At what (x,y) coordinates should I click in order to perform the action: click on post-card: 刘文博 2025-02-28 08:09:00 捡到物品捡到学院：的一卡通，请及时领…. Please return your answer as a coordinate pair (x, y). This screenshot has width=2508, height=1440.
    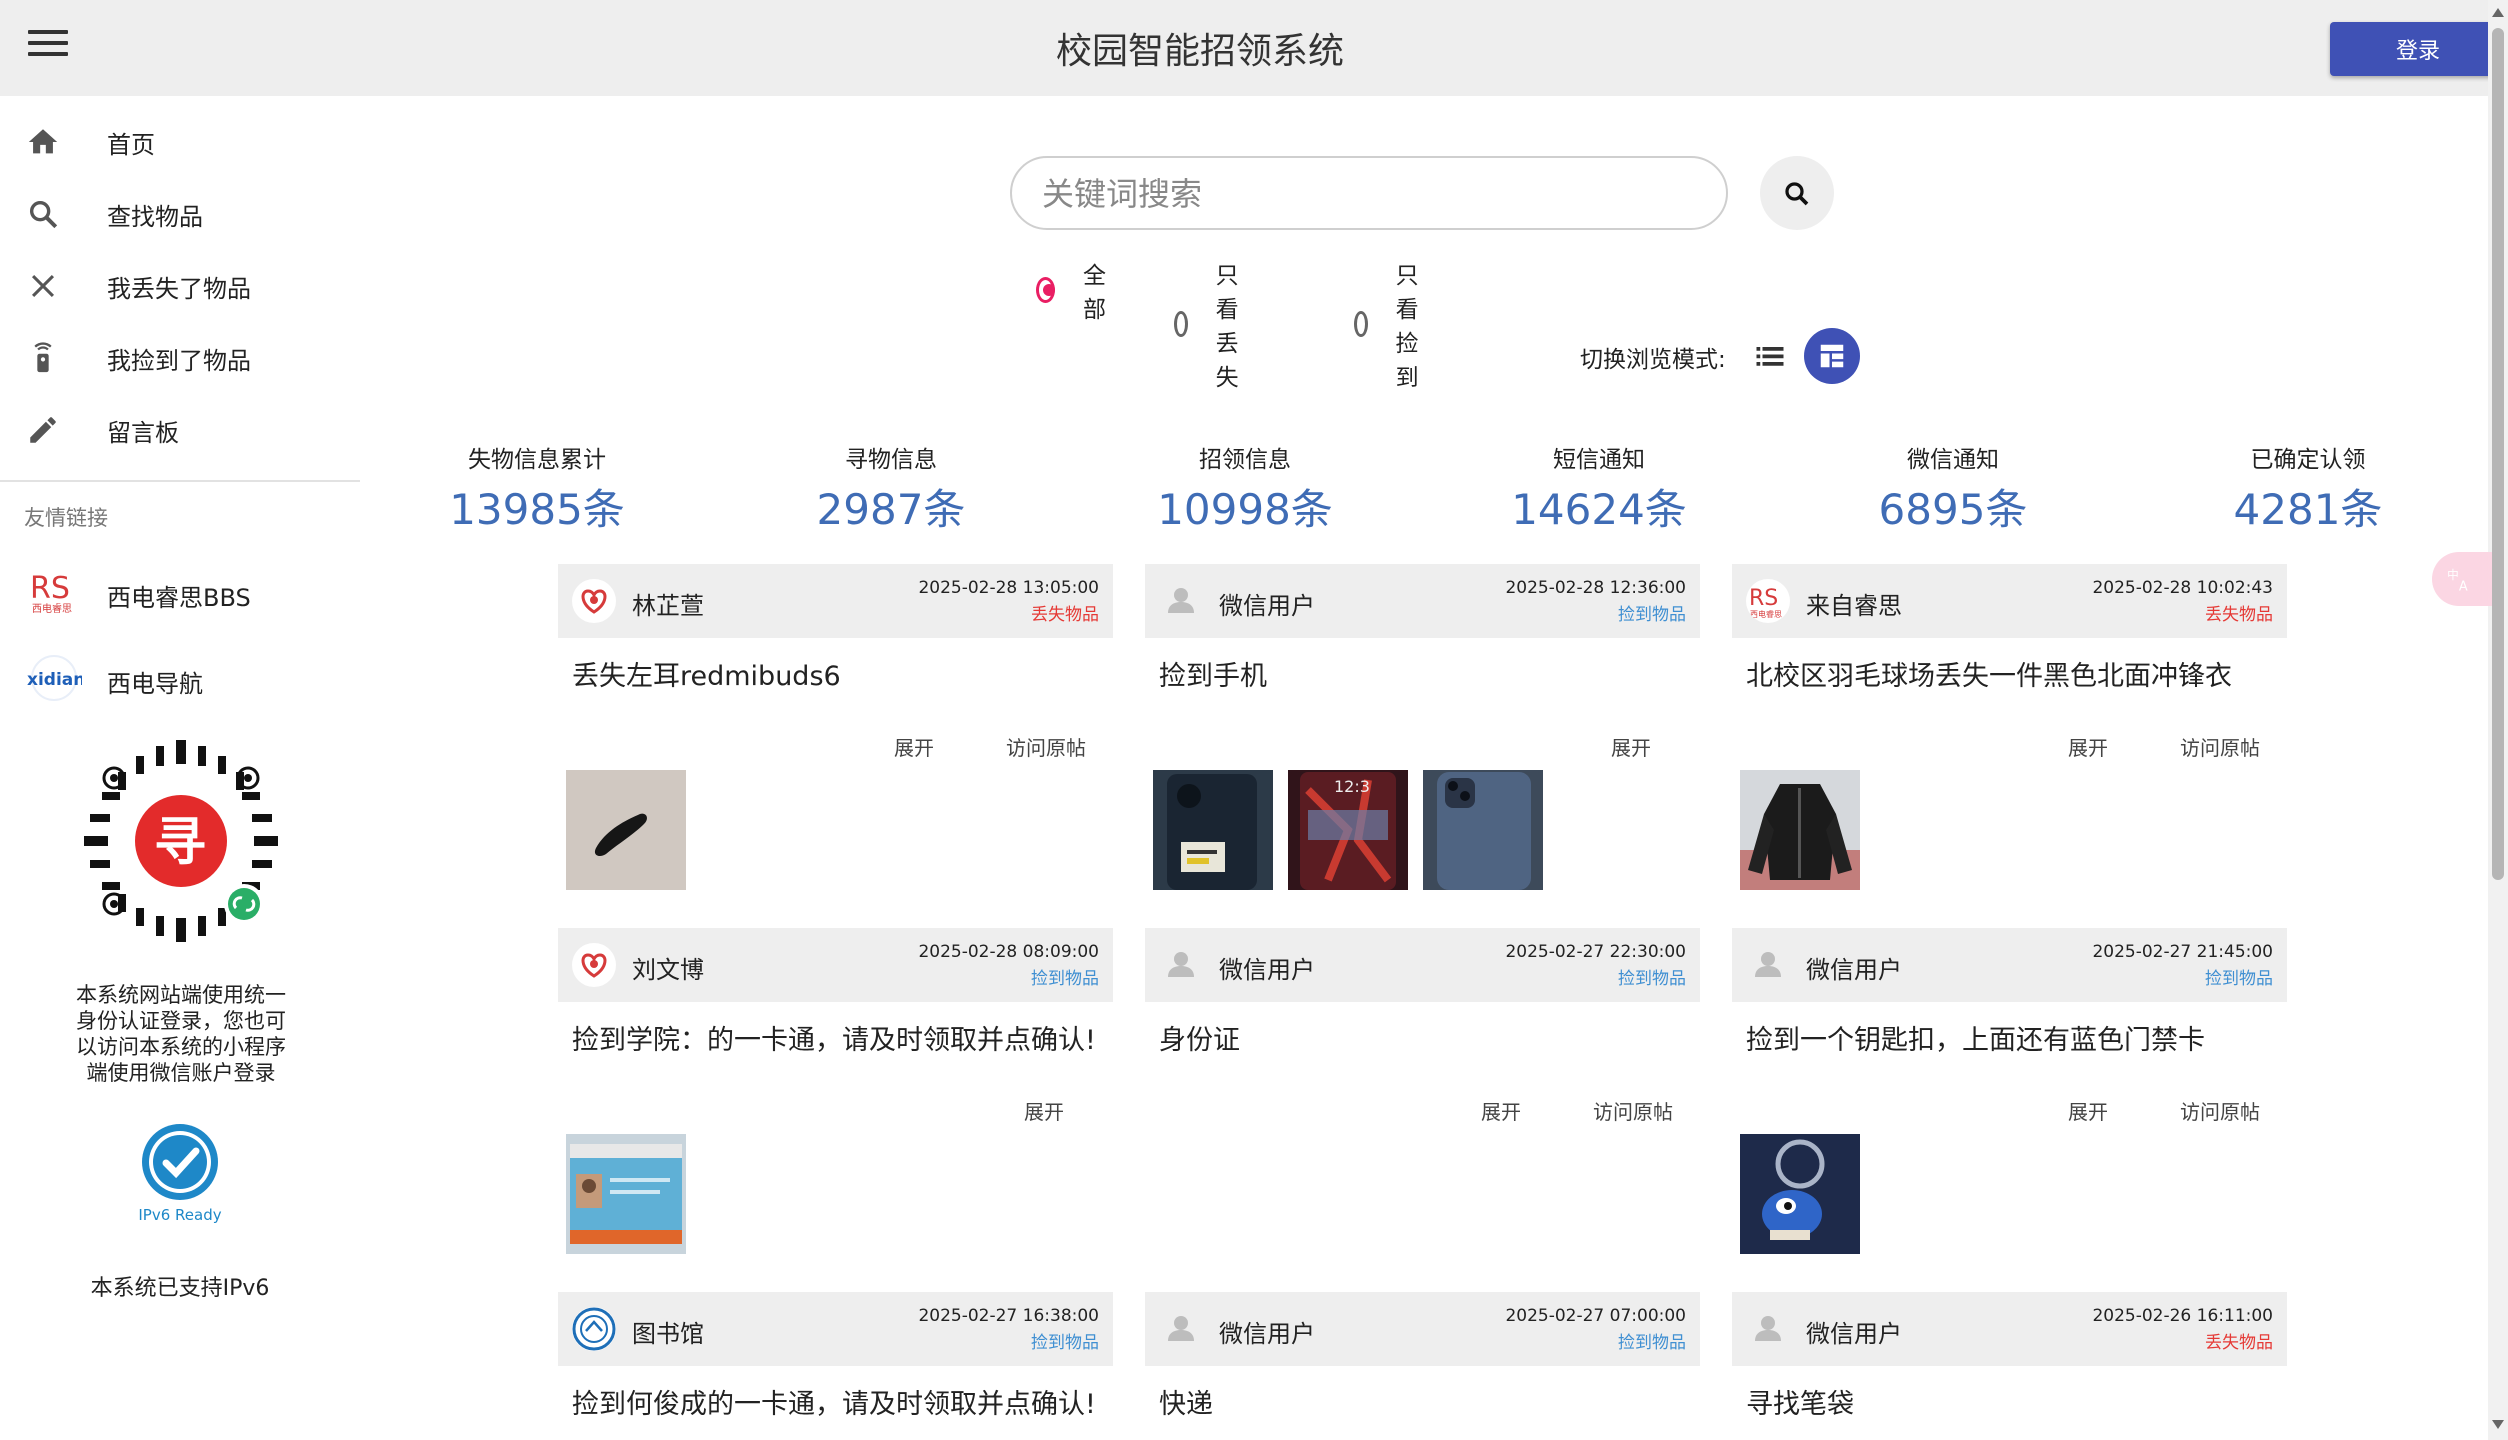
    Looking at the image, I should click on (835, 1093).